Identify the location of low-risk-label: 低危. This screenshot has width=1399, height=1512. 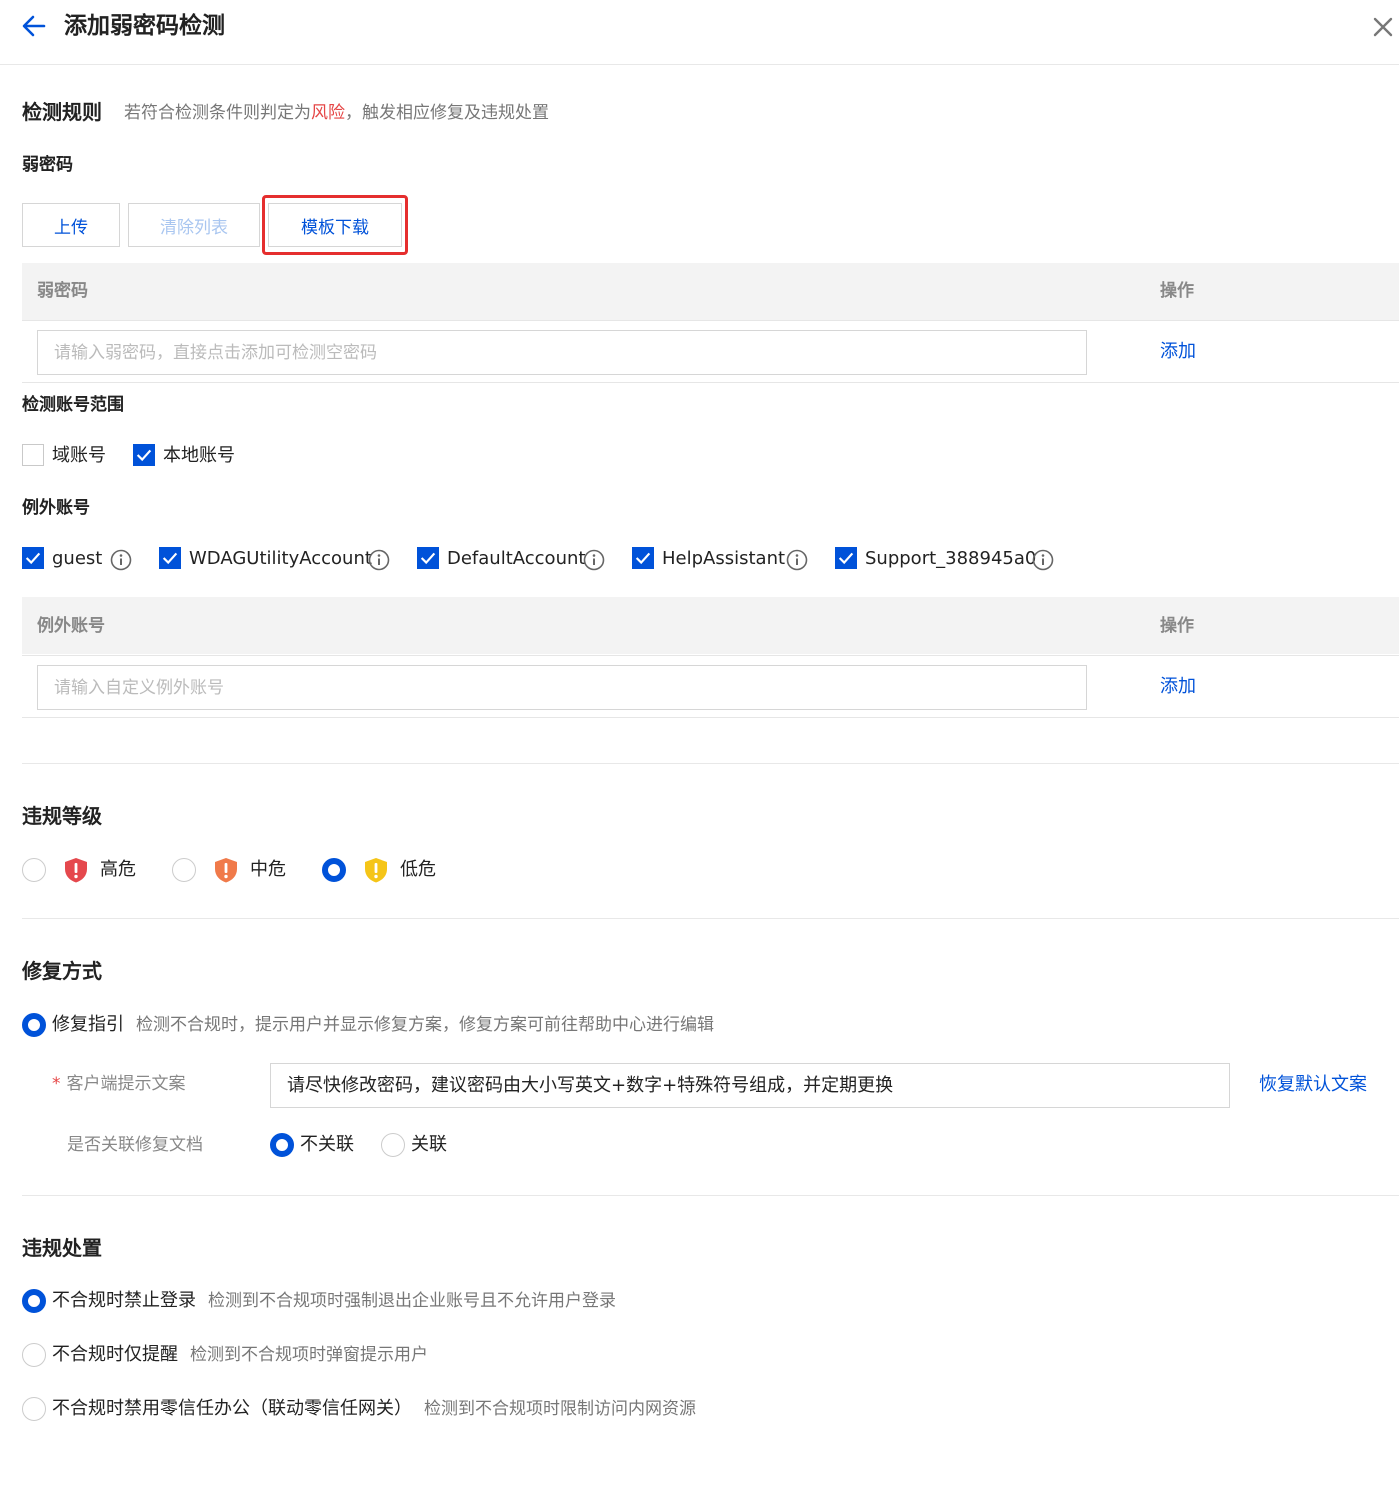
(418, 869).